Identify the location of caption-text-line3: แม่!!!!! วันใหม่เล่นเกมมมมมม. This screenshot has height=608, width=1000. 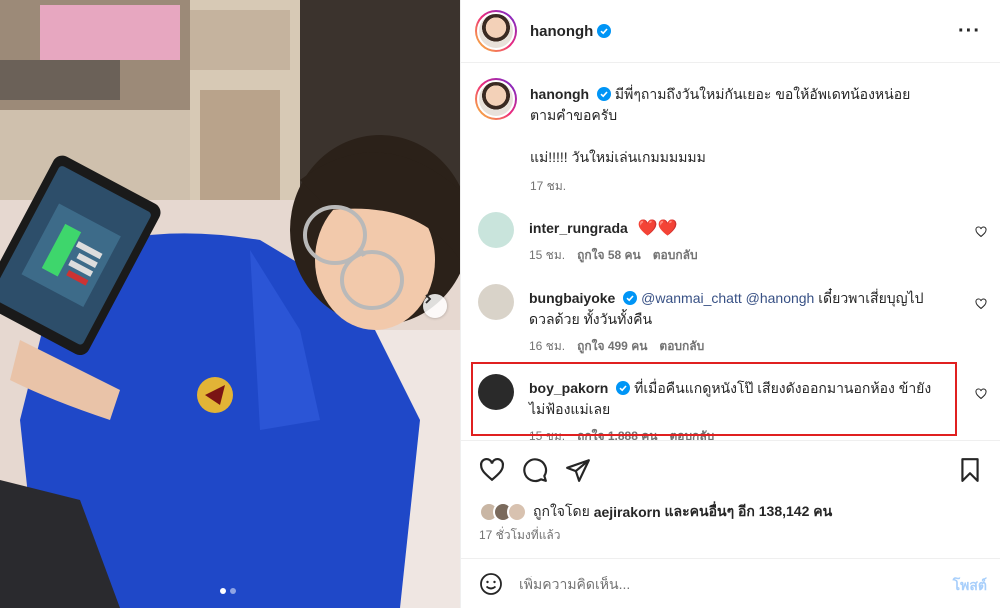
(618, 157).